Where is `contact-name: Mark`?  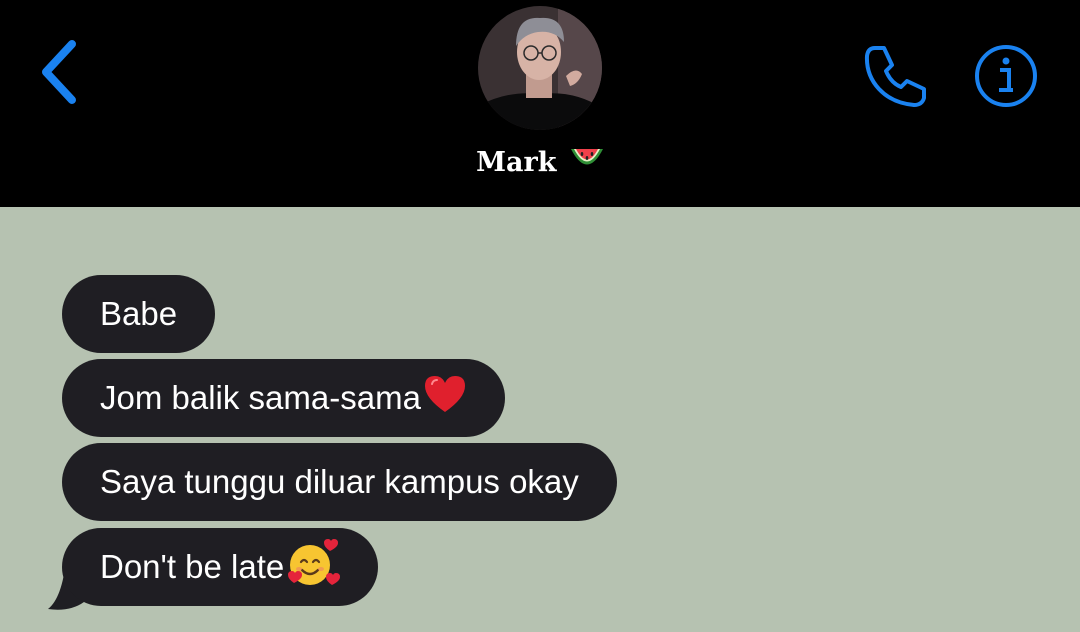
contact-name: Mark is located at coordinates (540, 162).